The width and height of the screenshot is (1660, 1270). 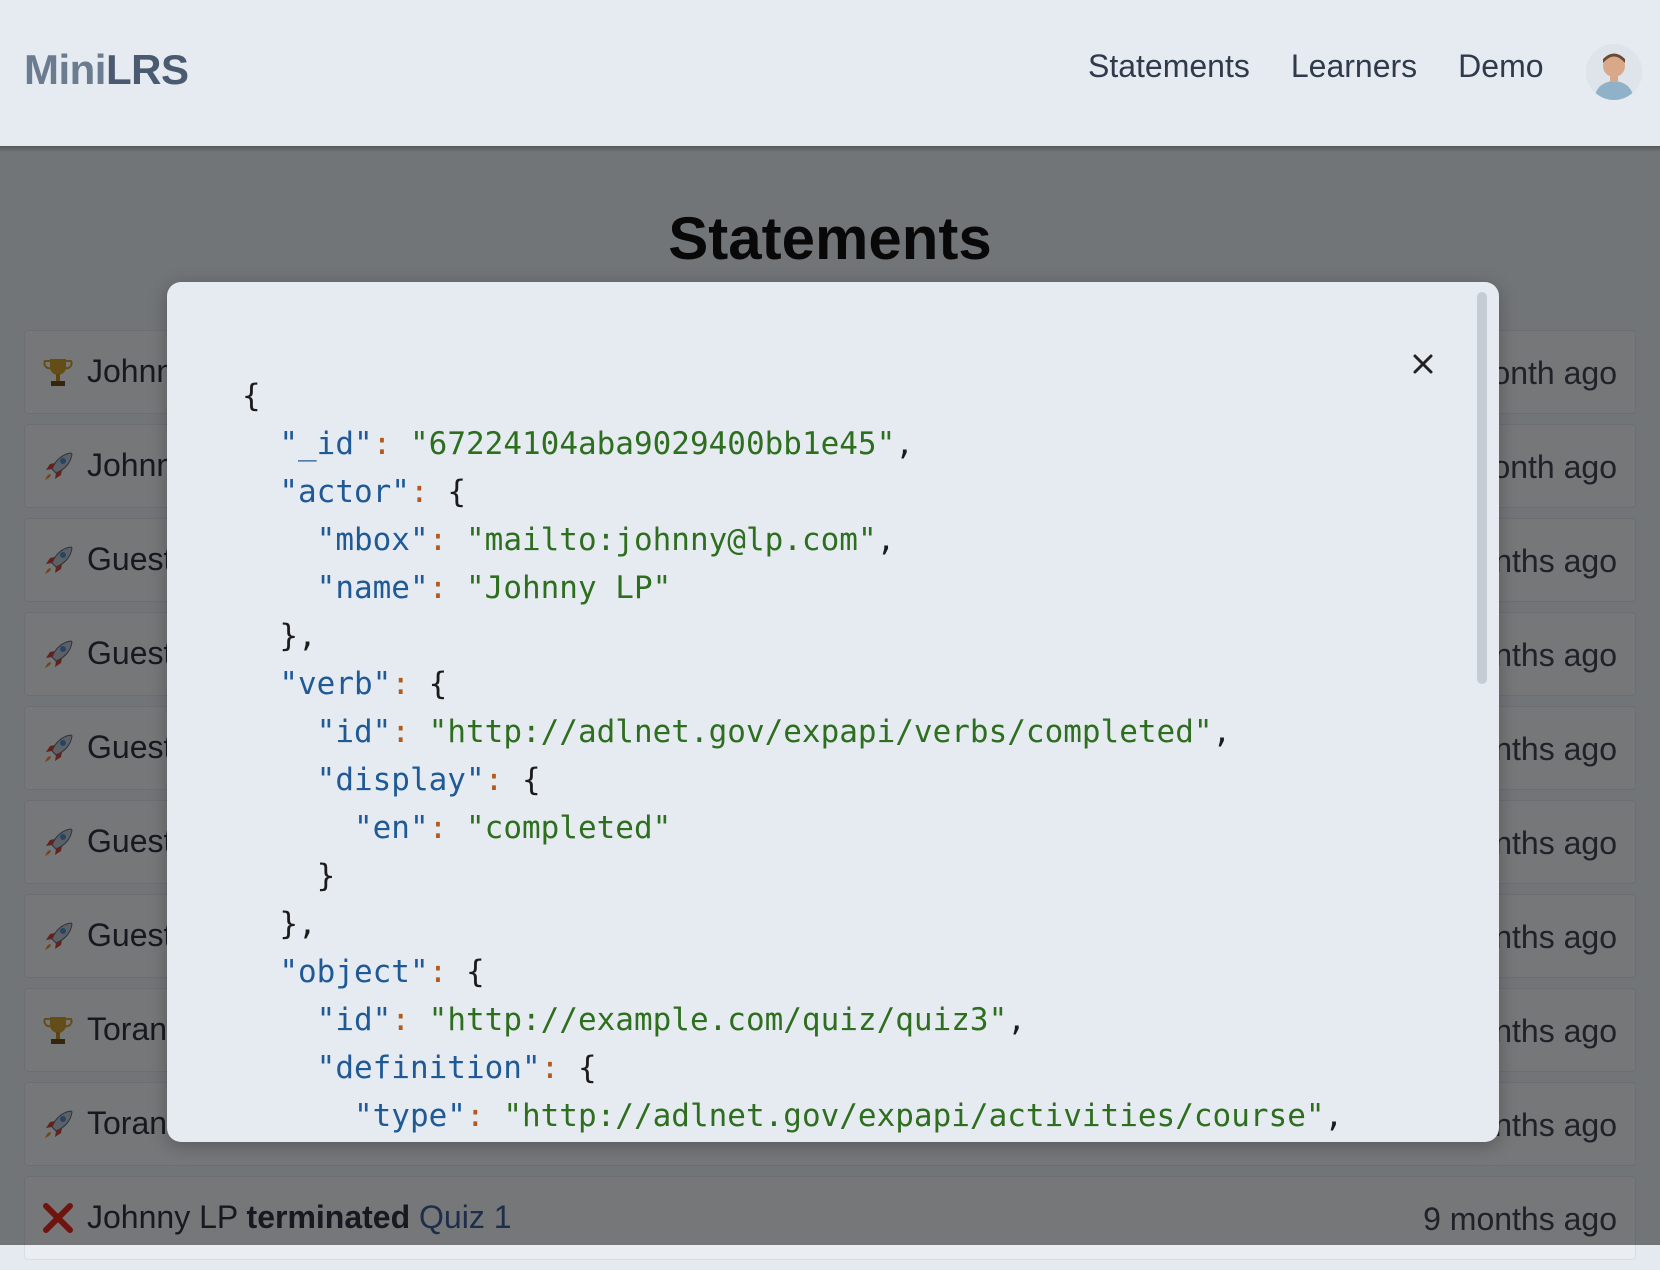 What do you see at coordinates (1169, 66) in the screenshot?
I see `nav-statements: Statements` at bounding box center [1169, 66].